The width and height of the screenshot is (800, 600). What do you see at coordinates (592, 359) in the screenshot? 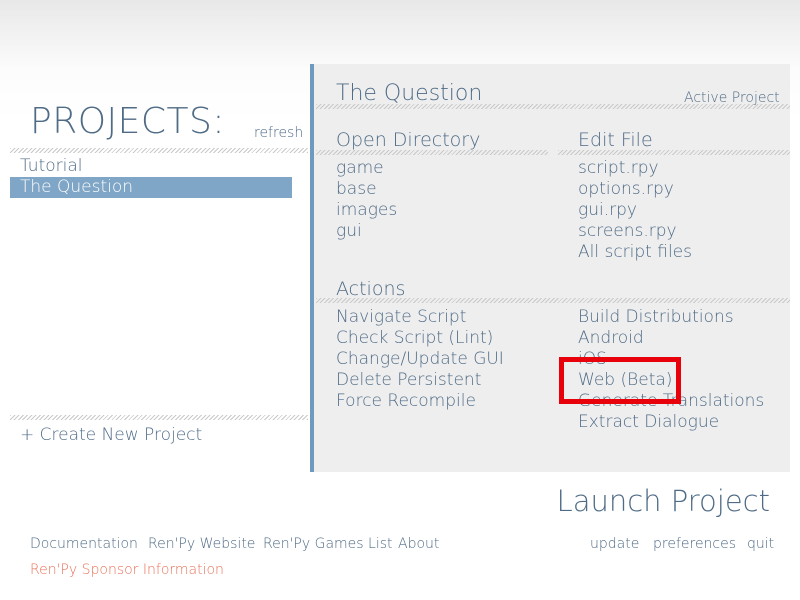
I see `ios-link: iOS` at bounding box center [592, 359].